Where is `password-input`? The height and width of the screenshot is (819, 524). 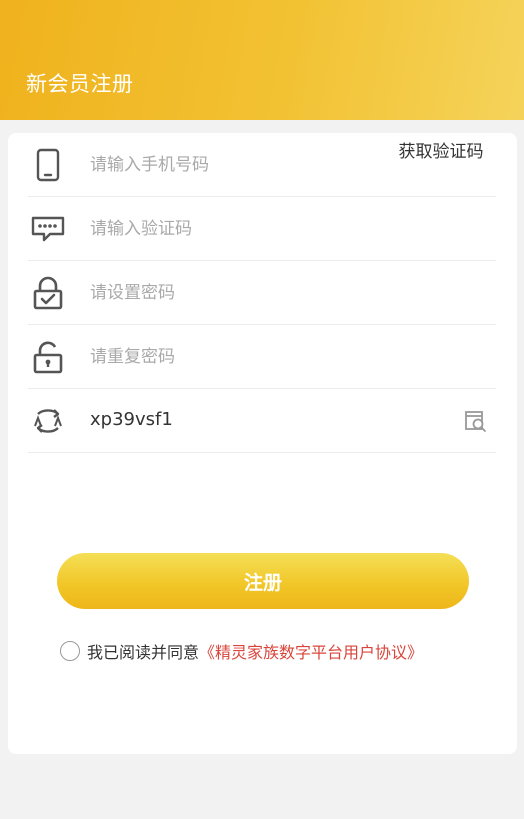 password-input is located at coordinates (240, 293).